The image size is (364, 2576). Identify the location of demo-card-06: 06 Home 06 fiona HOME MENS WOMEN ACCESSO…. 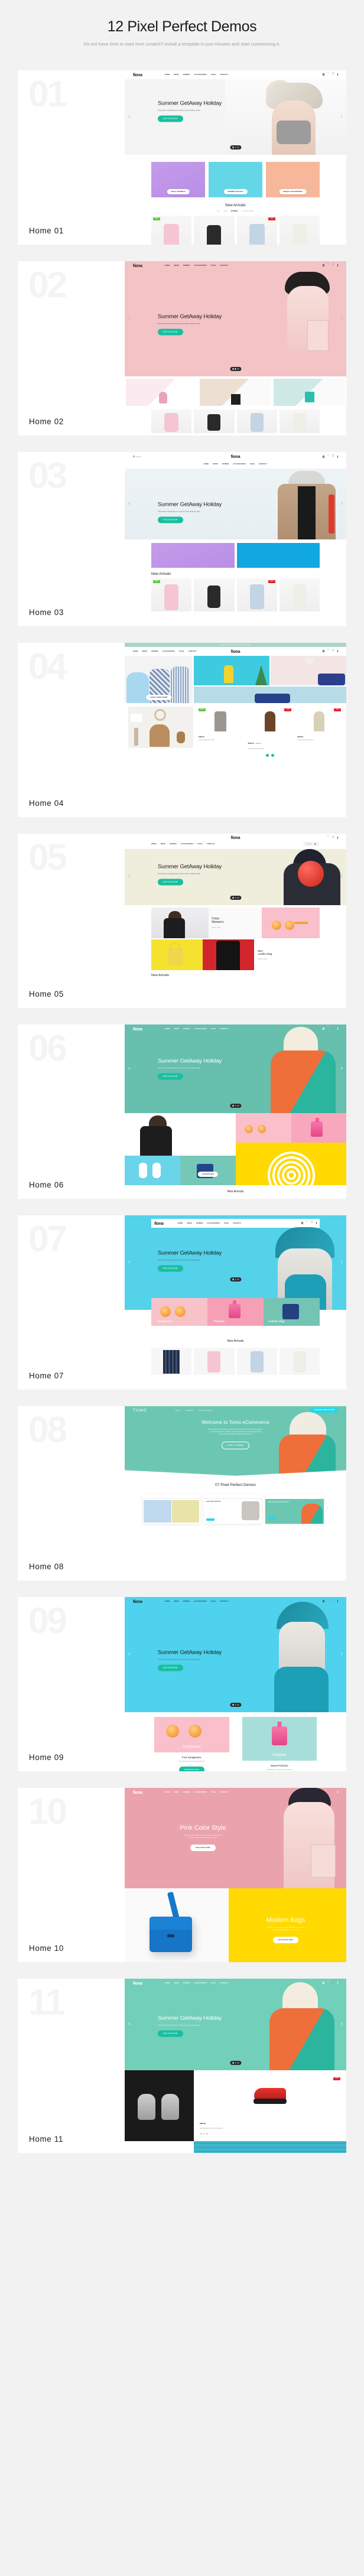
(182, 1111).